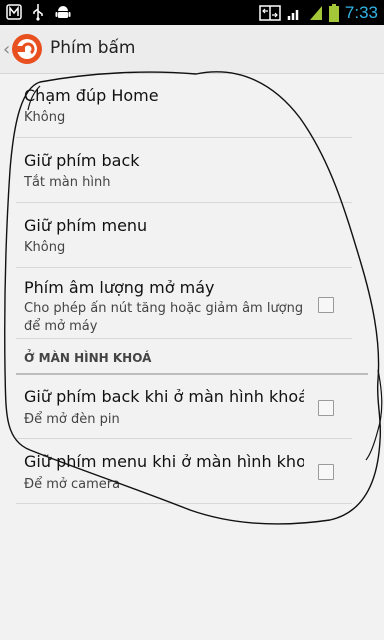 This screenshot has height=640, width=384. What do you see at coordinates (6, 49) in the screenshot?
I see `up-chevron-icon: ‹` at bounding box center [6, 49].